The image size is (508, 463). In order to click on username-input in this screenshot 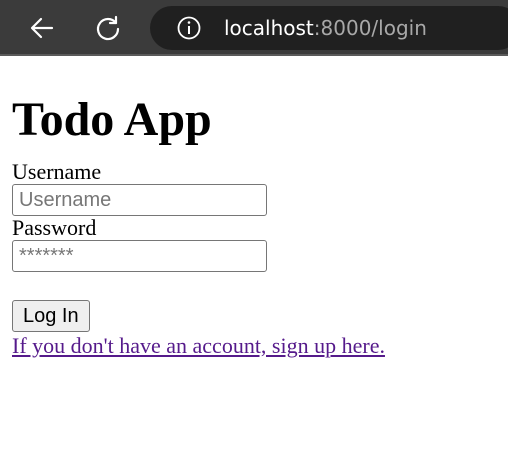, I will do `click(139, 200)`.